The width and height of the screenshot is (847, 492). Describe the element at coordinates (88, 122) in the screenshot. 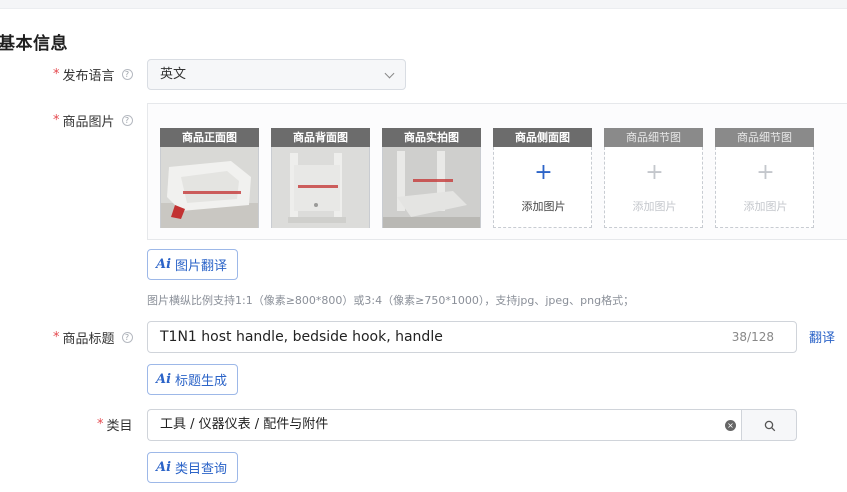

I see `images-label-text: 商品图片` at that location.